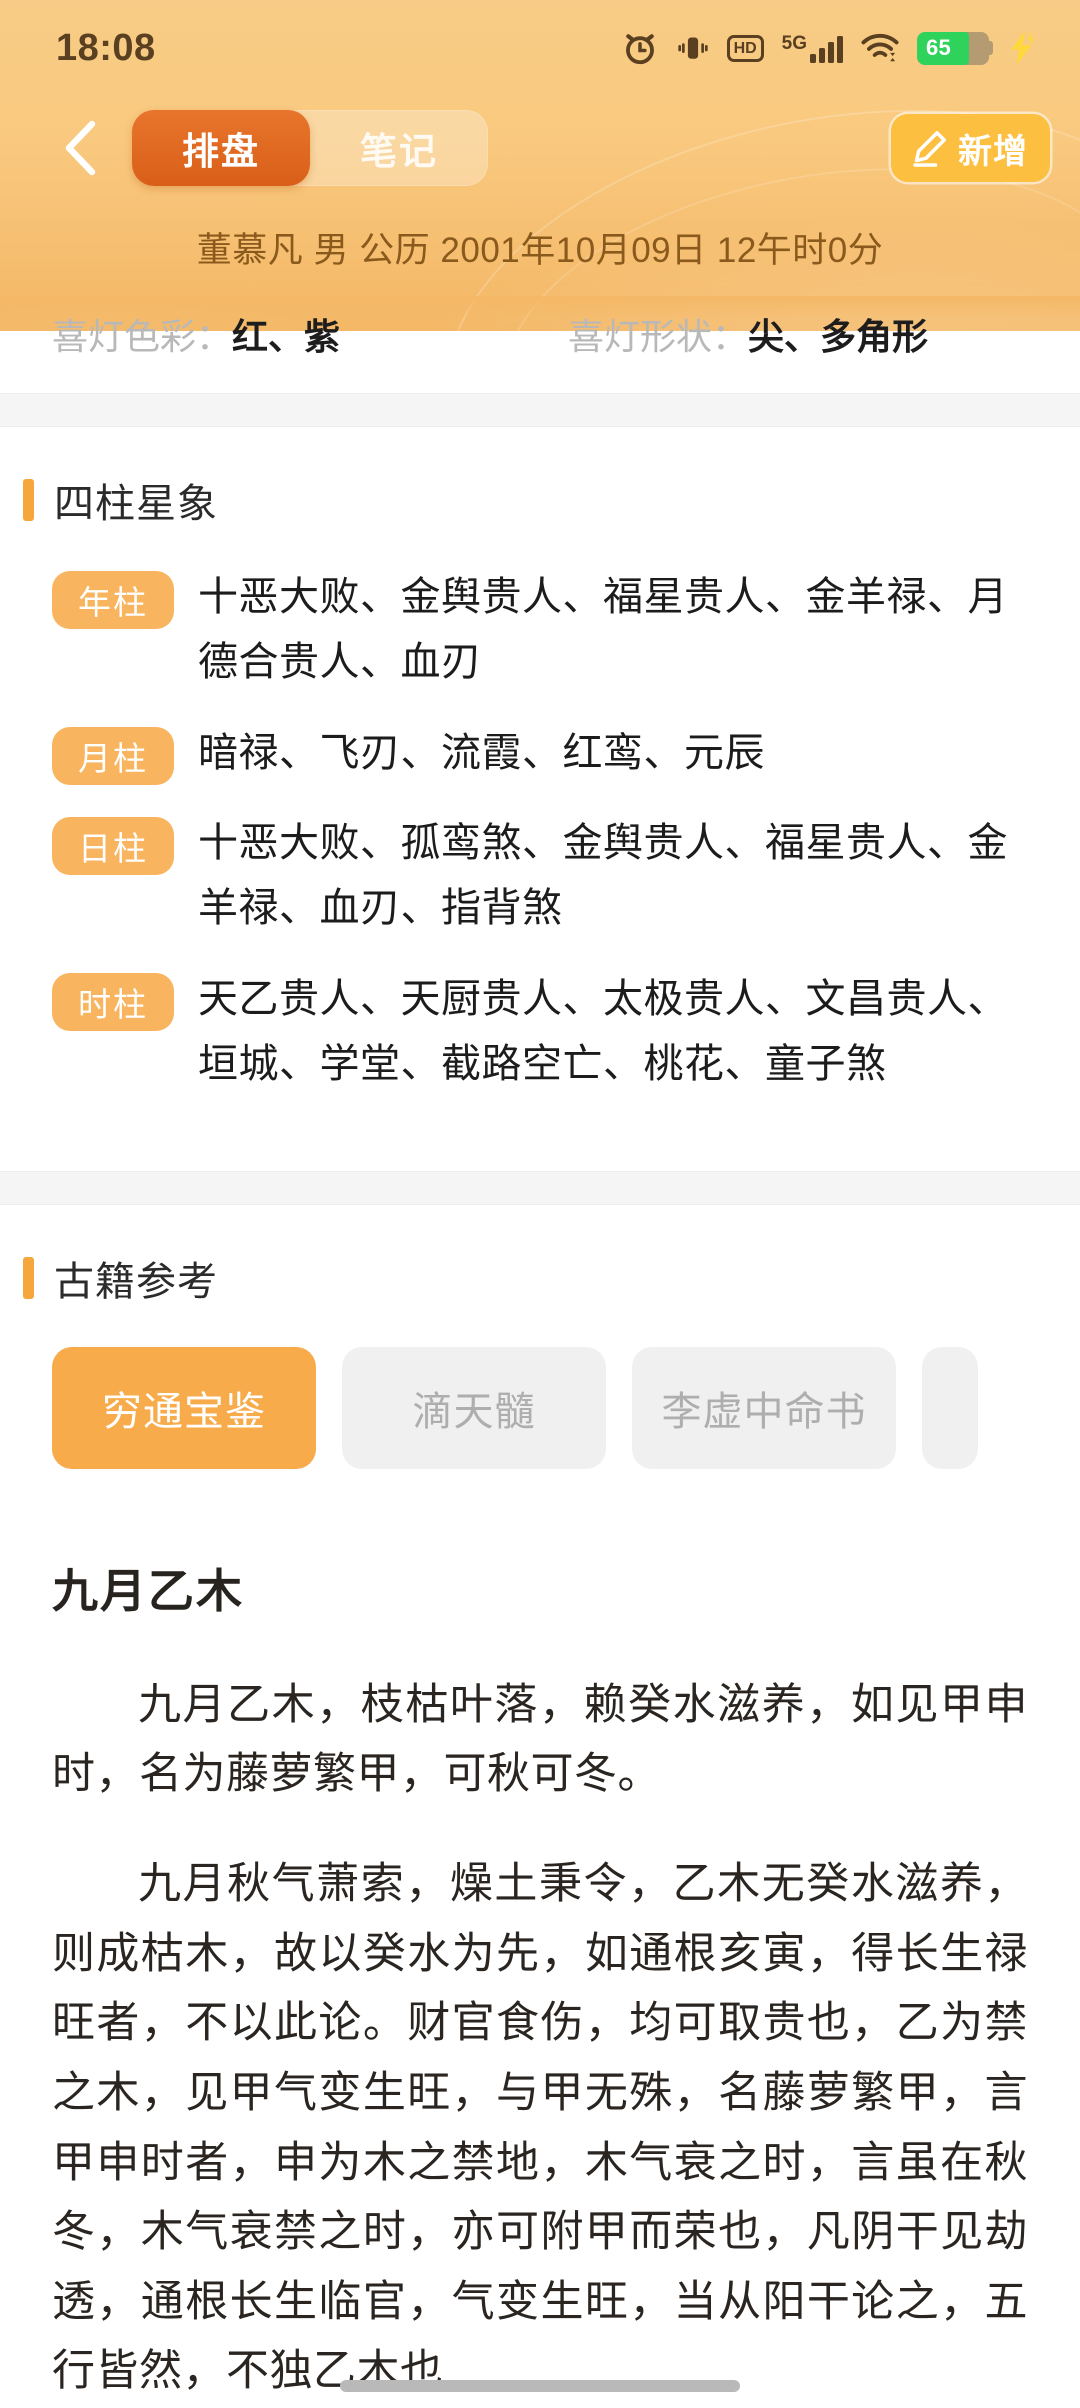  Describe the element at coordinates (794, 43) in the screenshot. I see `network-type-label: 5G` at that location.